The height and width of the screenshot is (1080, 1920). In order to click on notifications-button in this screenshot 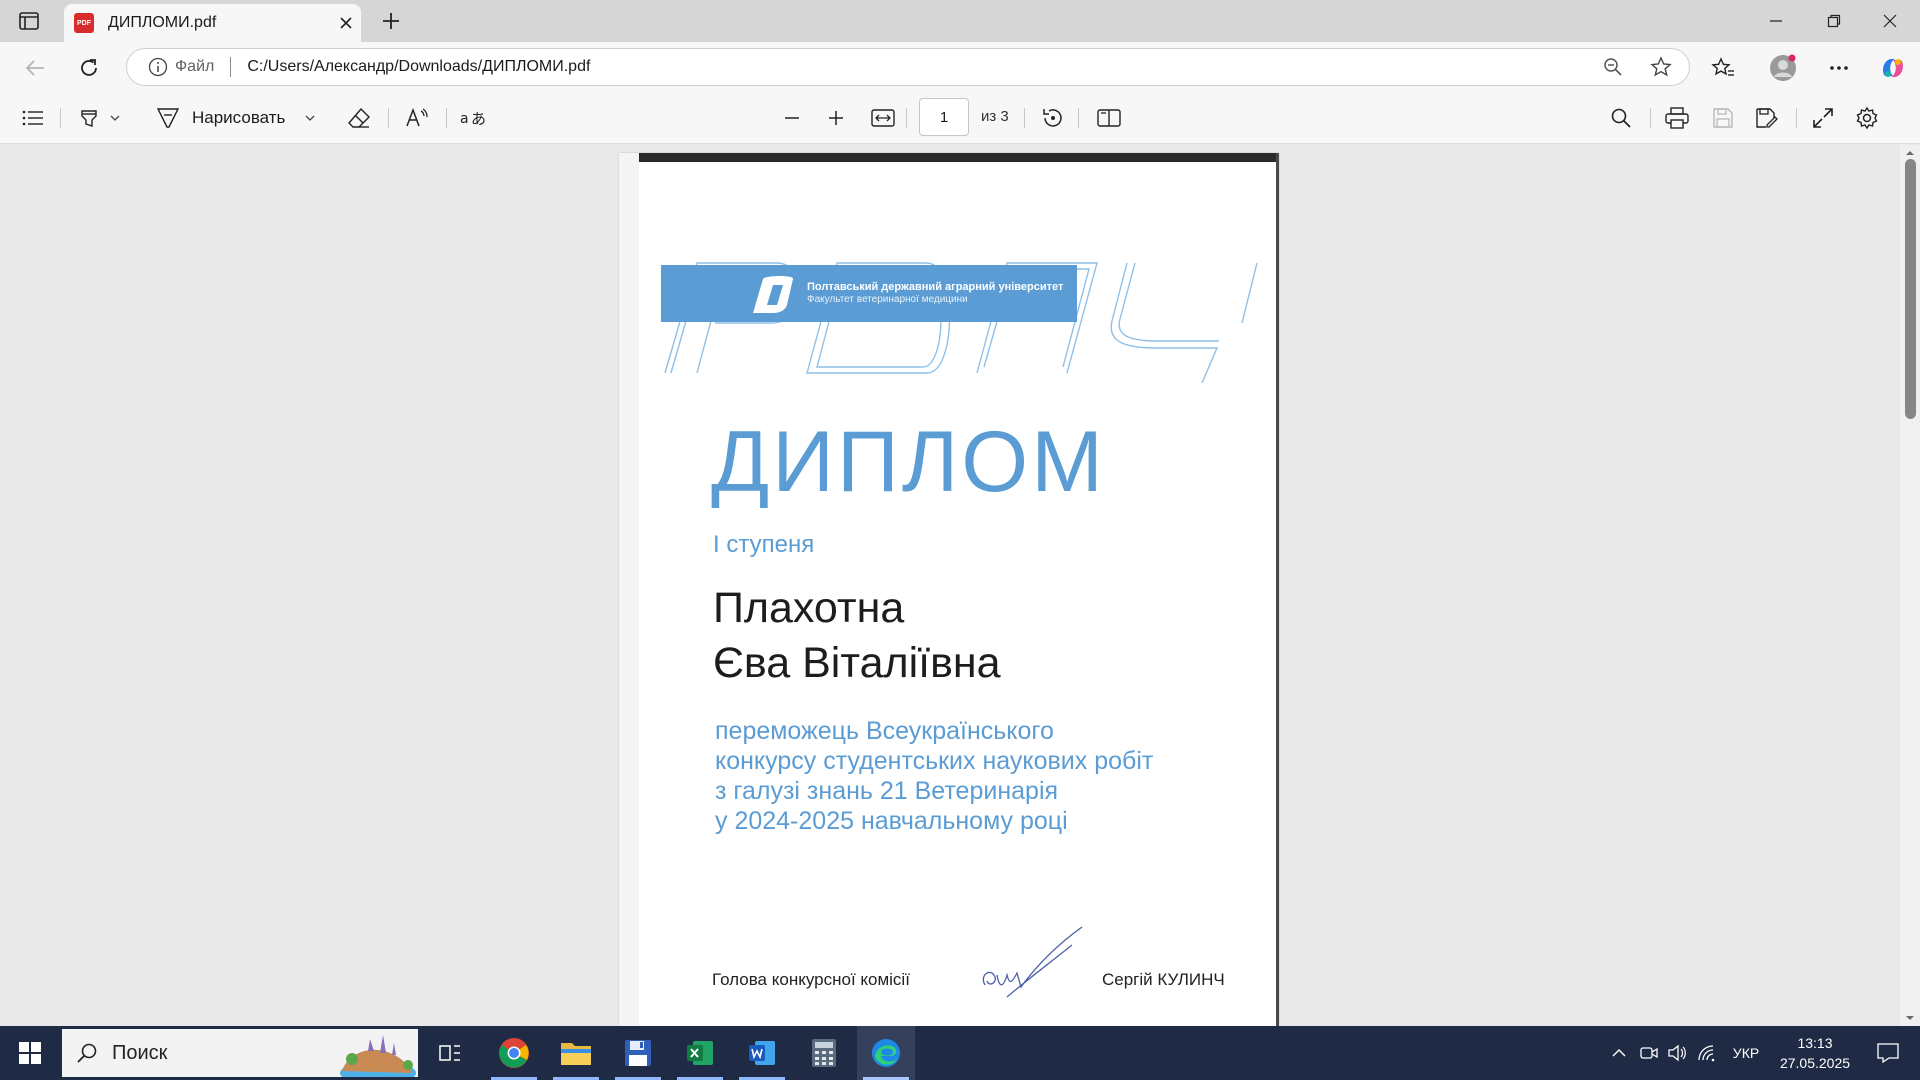, I will do `click(1888, 1053)`.